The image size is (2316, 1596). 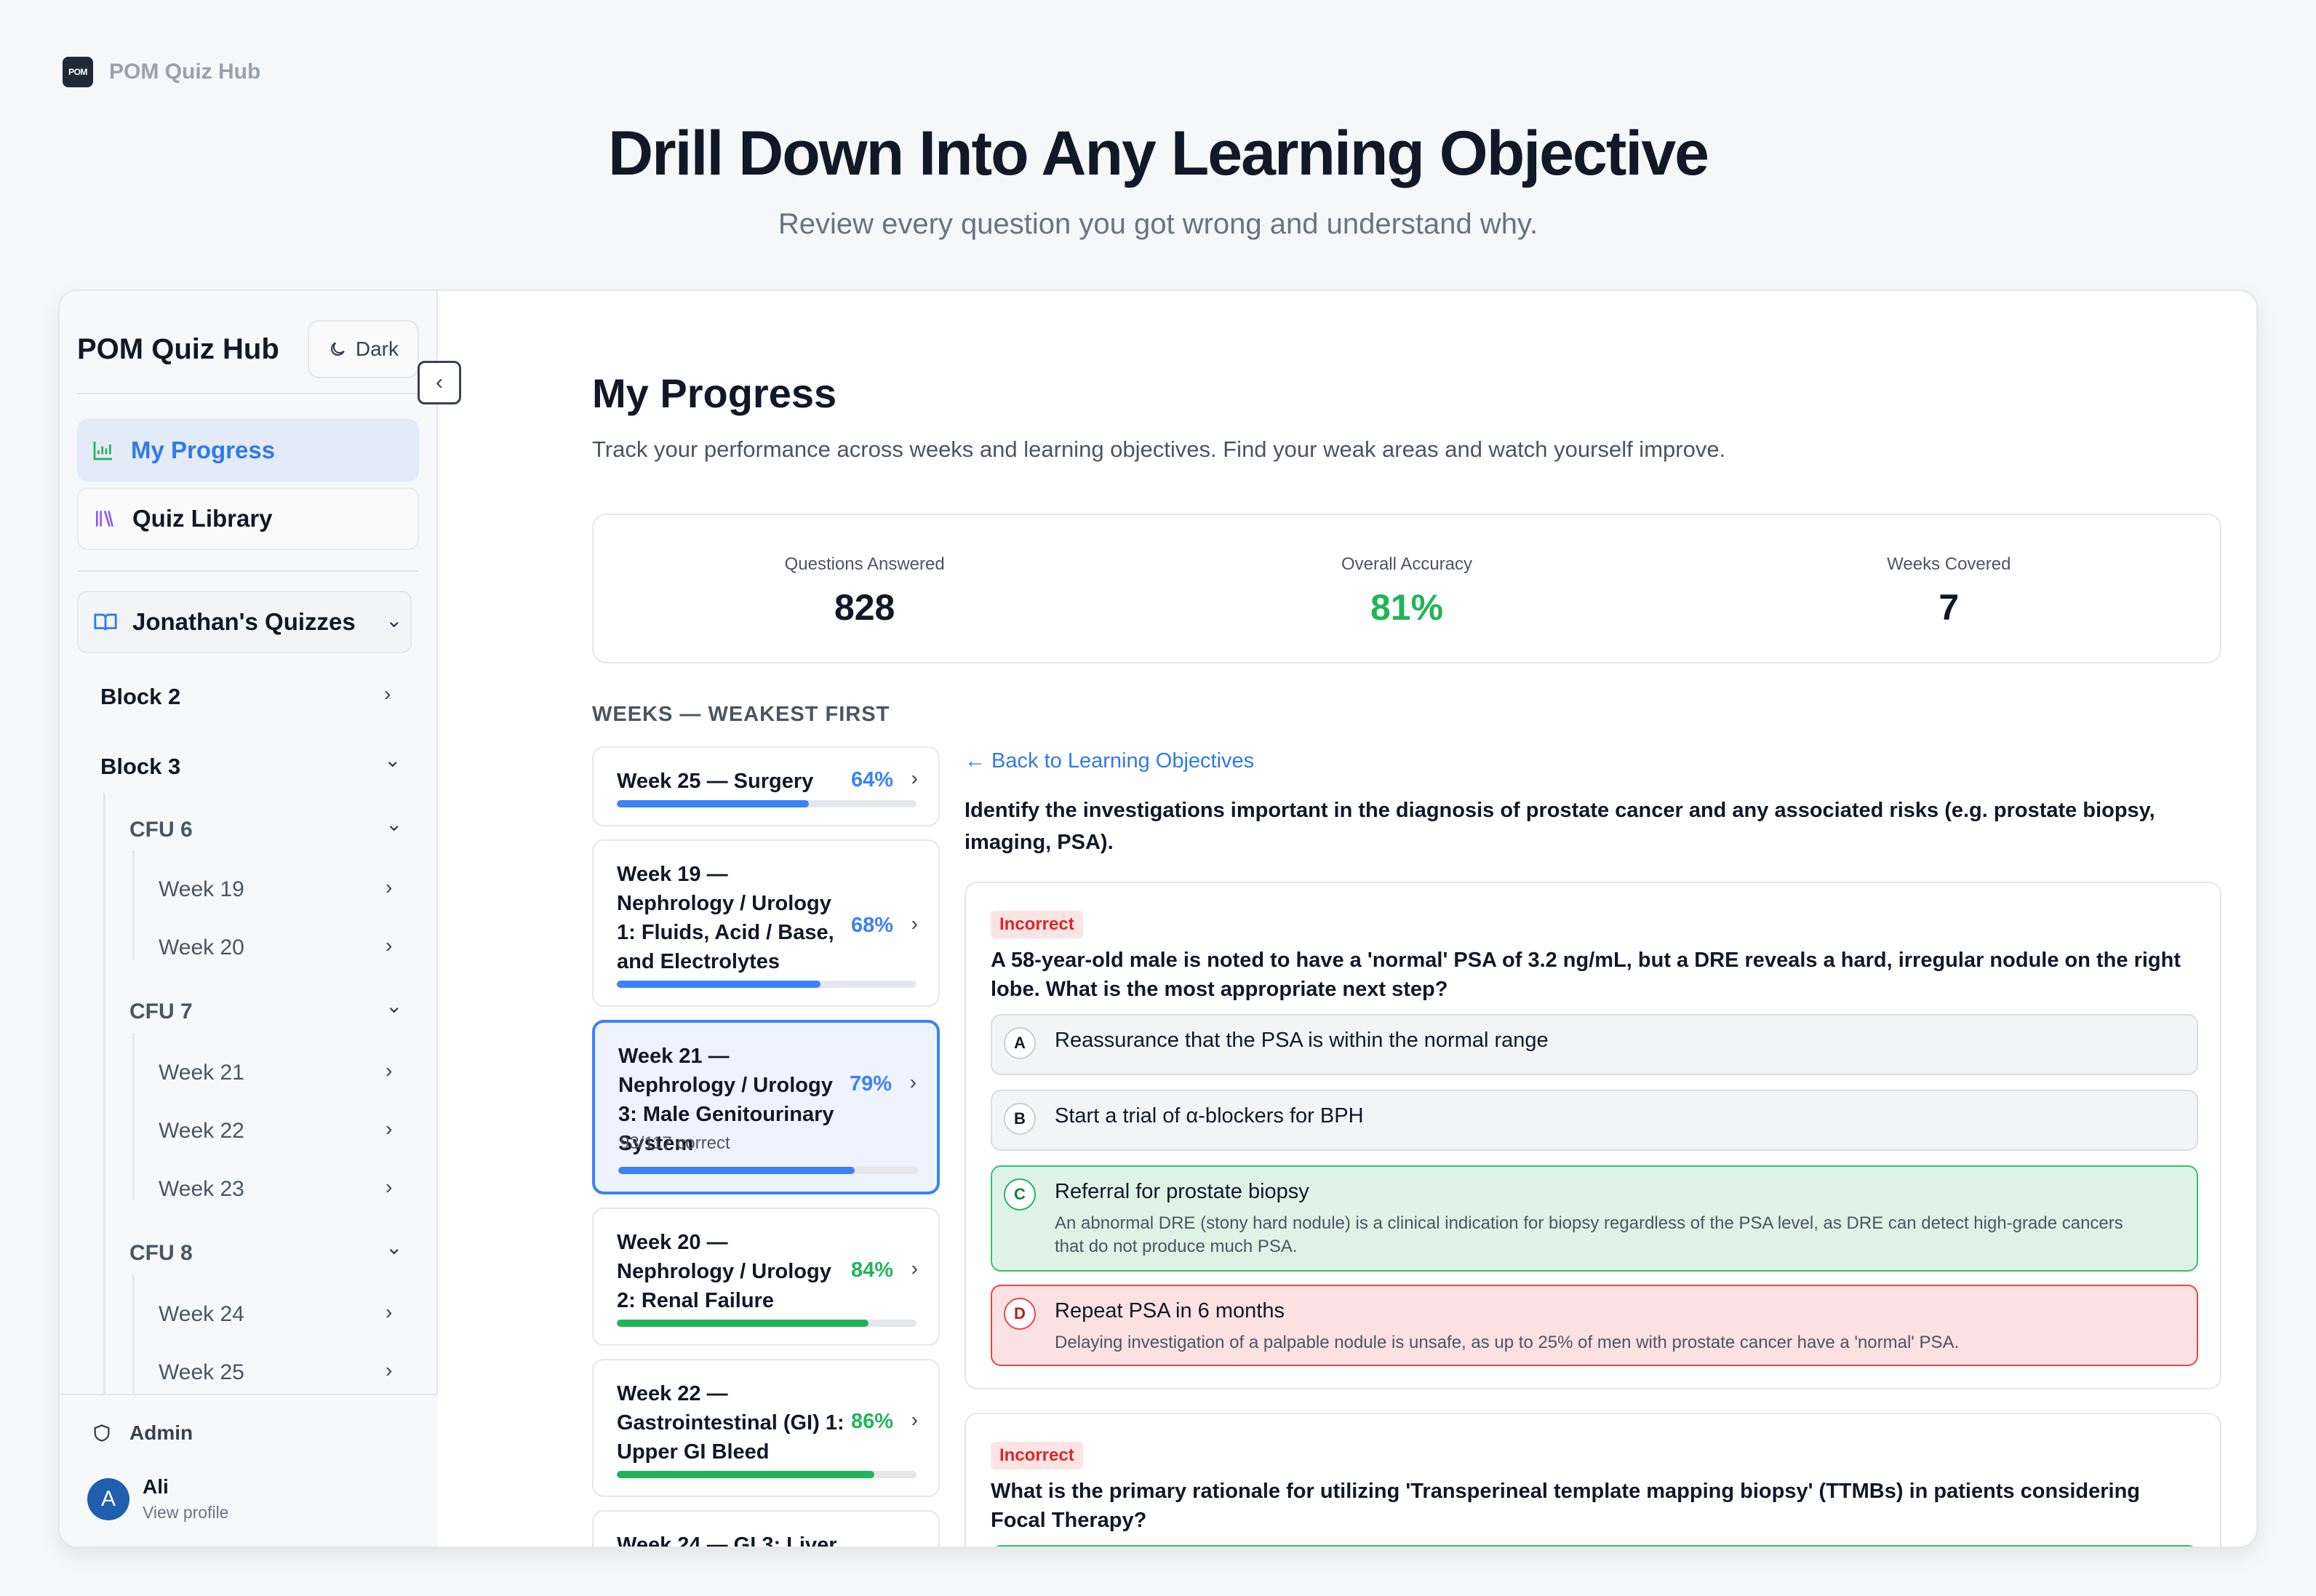 I want to click on tree-label: CFU 6, so click(x=161, y=830).